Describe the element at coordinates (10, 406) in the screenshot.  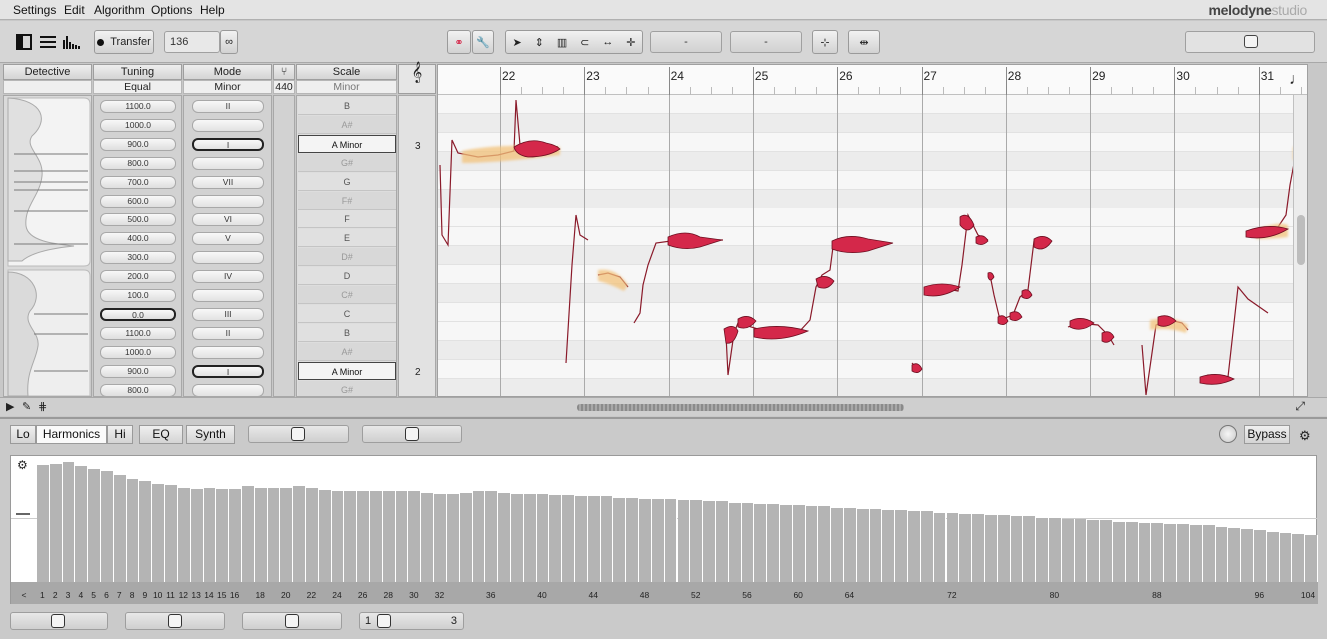
I see `play-tool-icon: ▶` at that location.